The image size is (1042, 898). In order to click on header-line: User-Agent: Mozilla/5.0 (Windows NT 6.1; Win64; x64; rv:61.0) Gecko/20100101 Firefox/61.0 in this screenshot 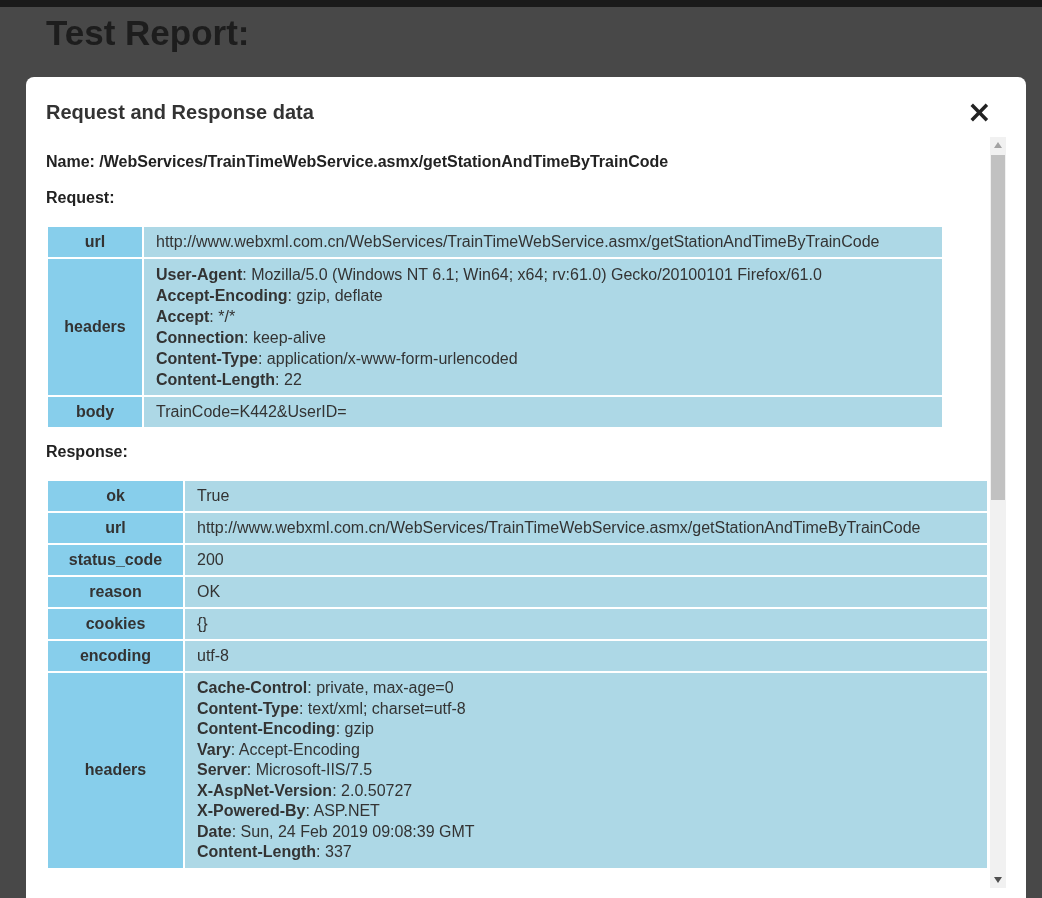, I will do `click(489, 275)`.